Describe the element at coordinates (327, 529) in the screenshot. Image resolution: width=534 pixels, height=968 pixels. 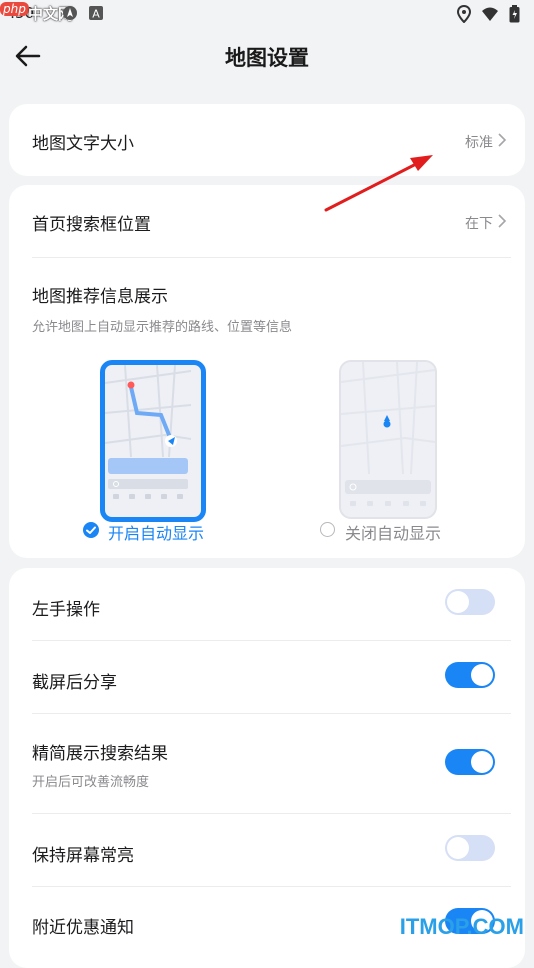
I see `radio-auto-show-off` at that location.